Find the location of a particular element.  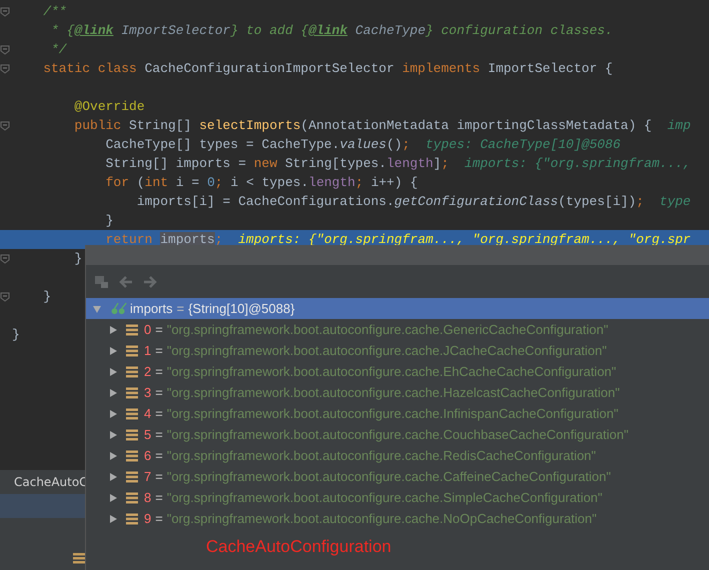

method-call: values is located at coordinates (363, 144).